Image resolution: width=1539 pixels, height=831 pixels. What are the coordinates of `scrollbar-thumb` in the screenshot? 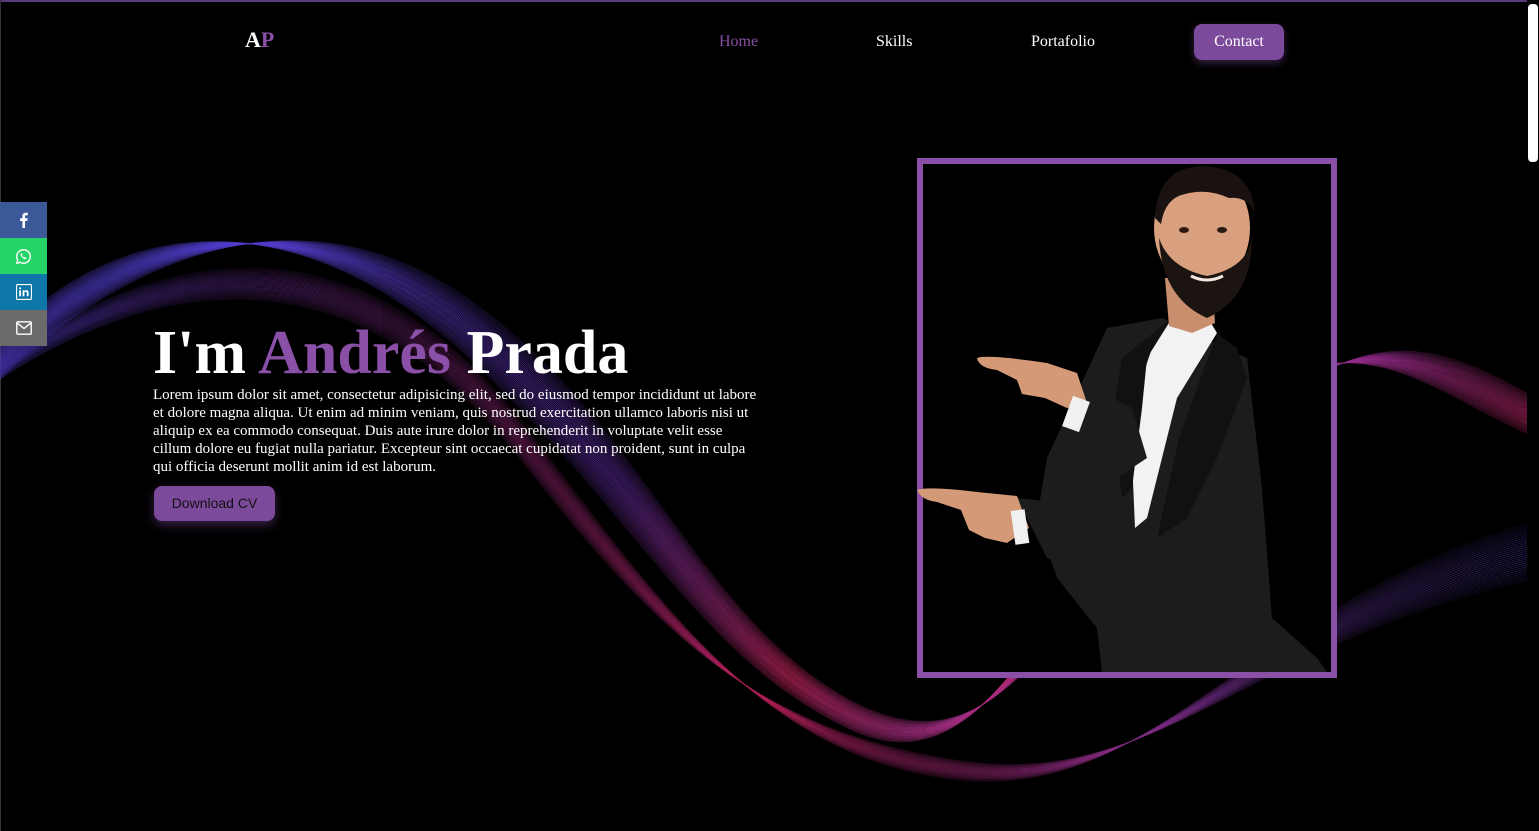 It's located at (1533, 83).